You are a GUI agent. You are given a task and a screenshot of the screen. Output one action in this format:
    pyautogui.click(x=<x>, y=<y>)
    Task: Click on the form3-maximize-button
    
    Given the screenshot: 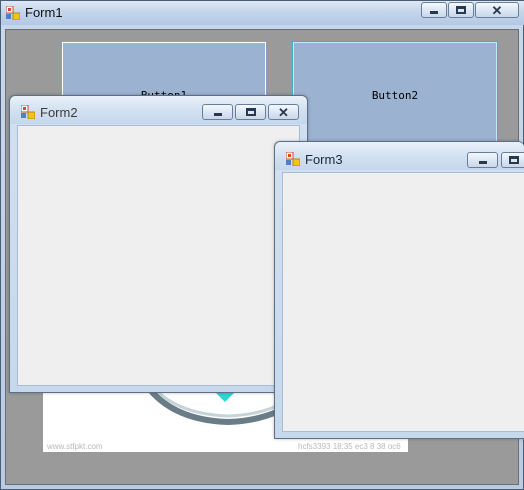 What is the action you would take?
    pyautogui.click(x=512, y=160)
    